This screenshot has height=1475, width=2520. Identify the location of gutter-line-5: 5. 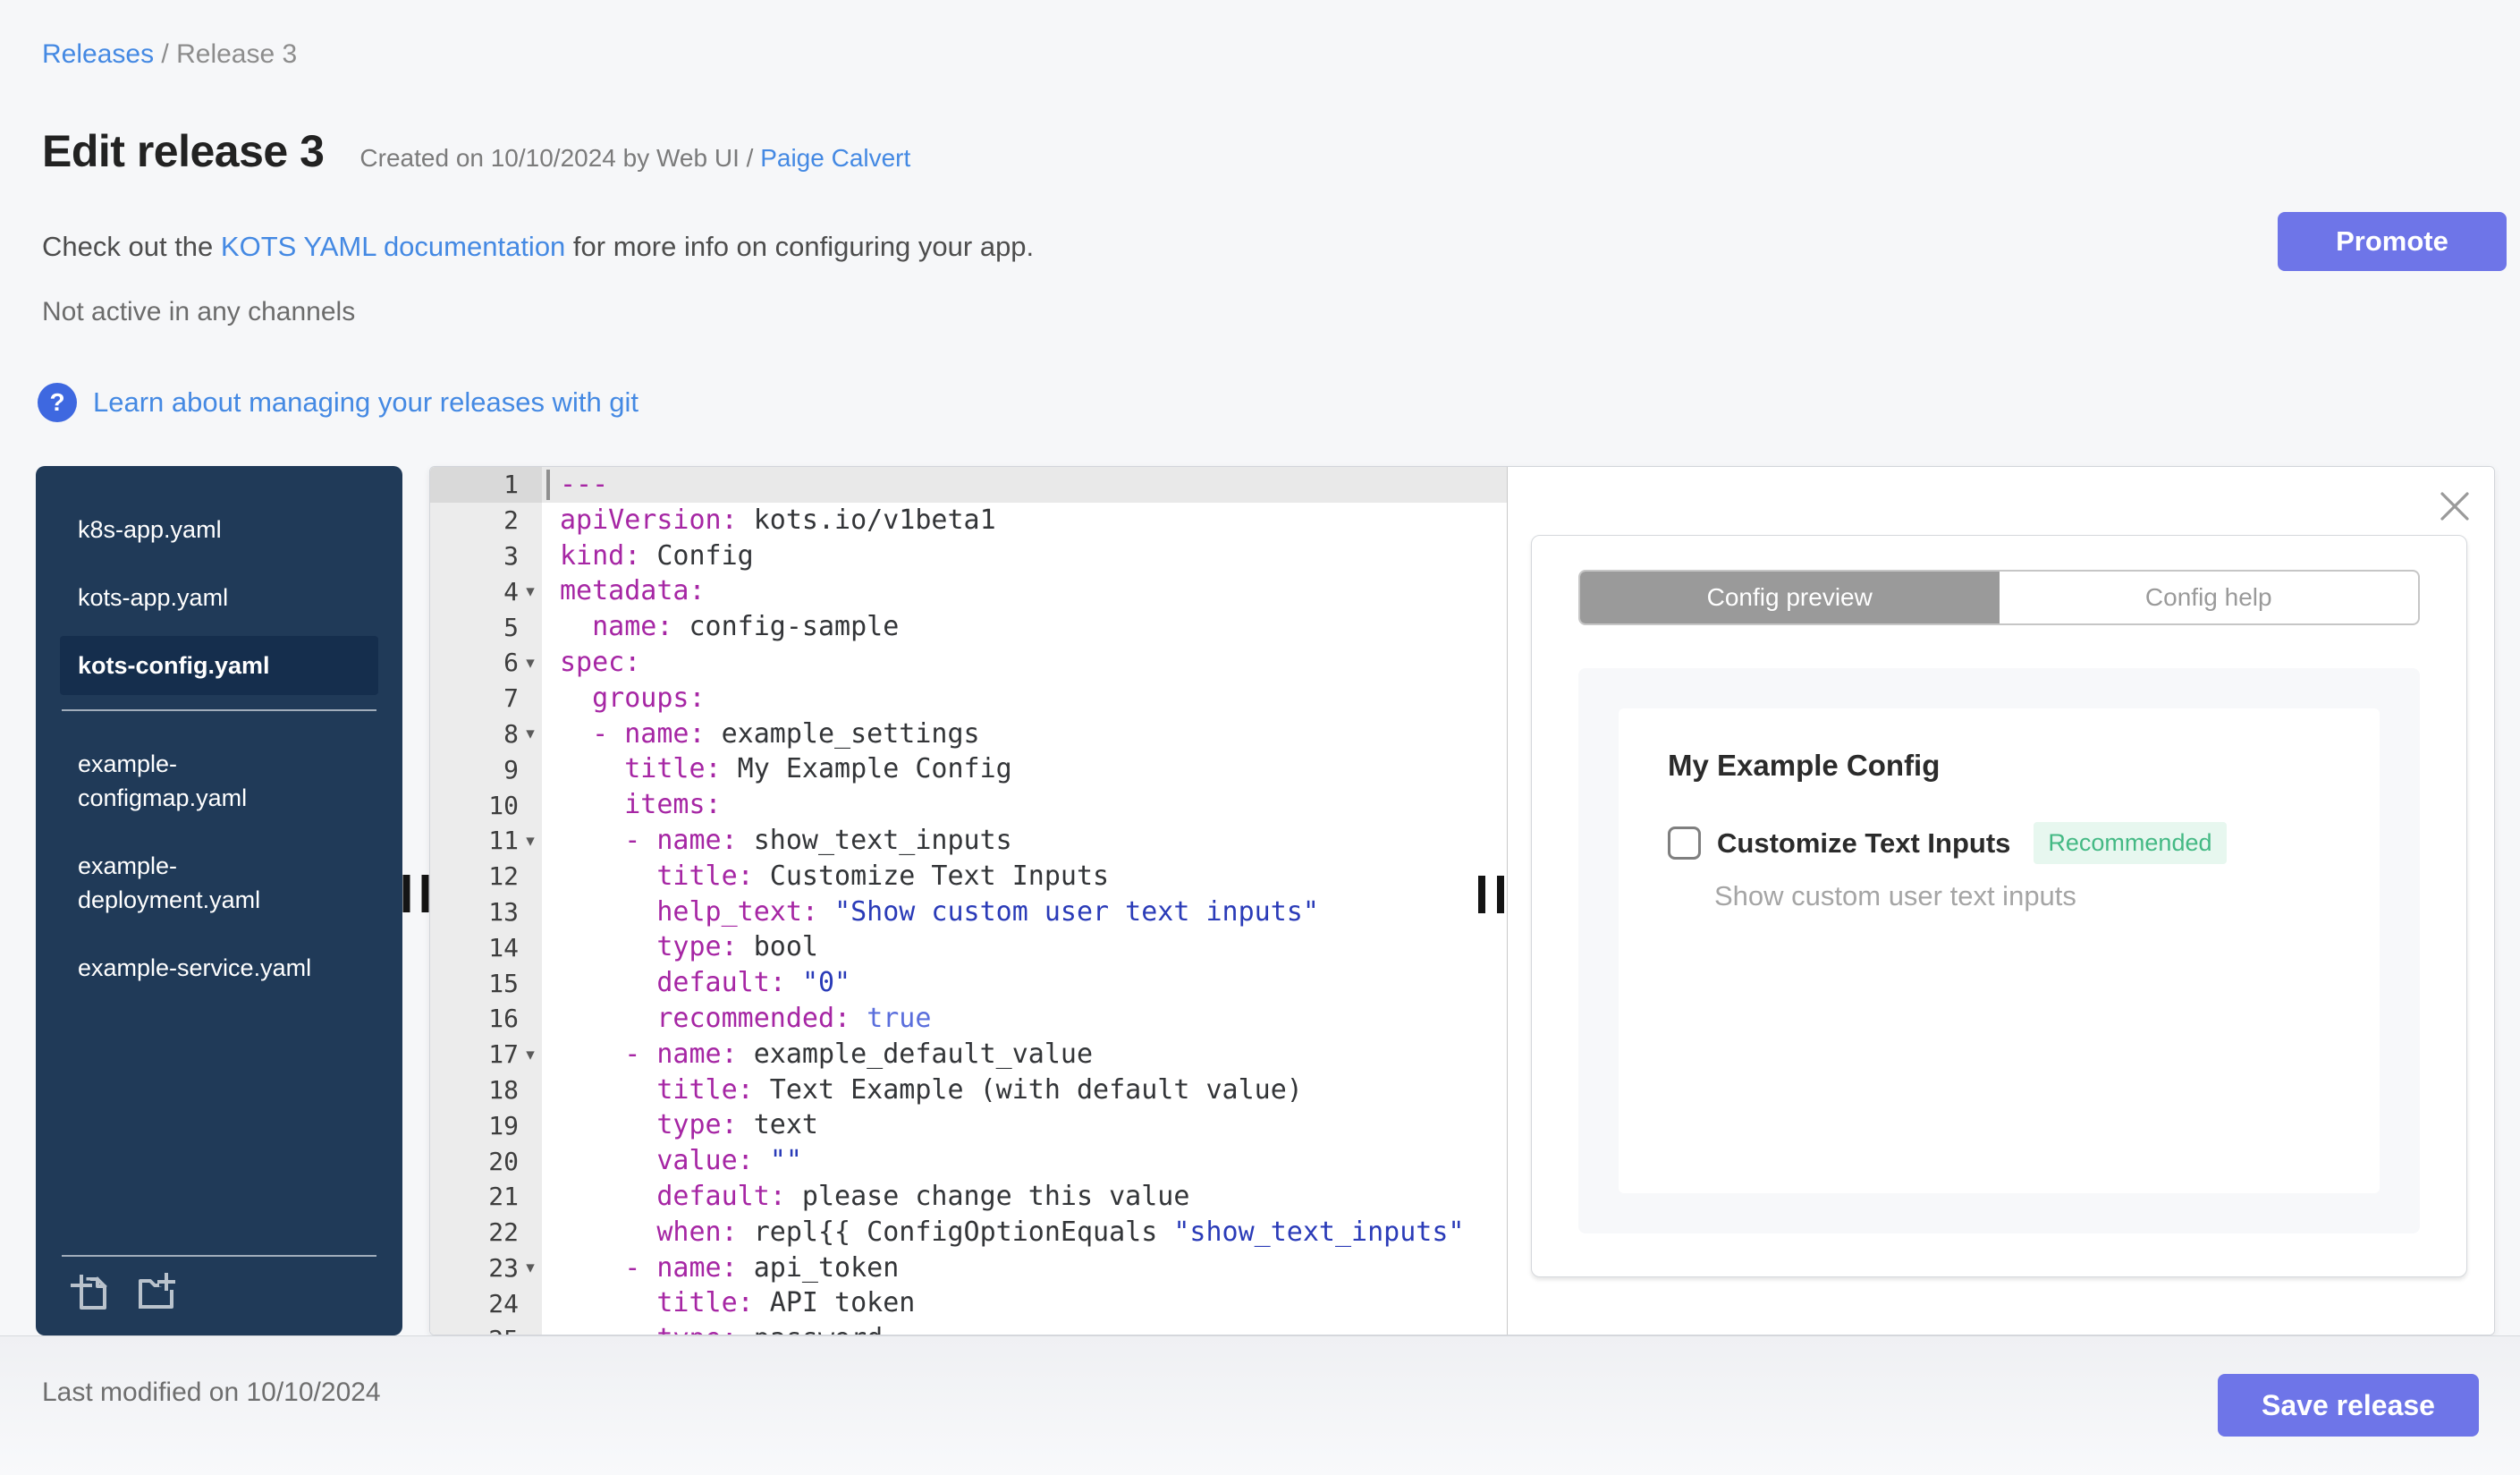
(486, 627).